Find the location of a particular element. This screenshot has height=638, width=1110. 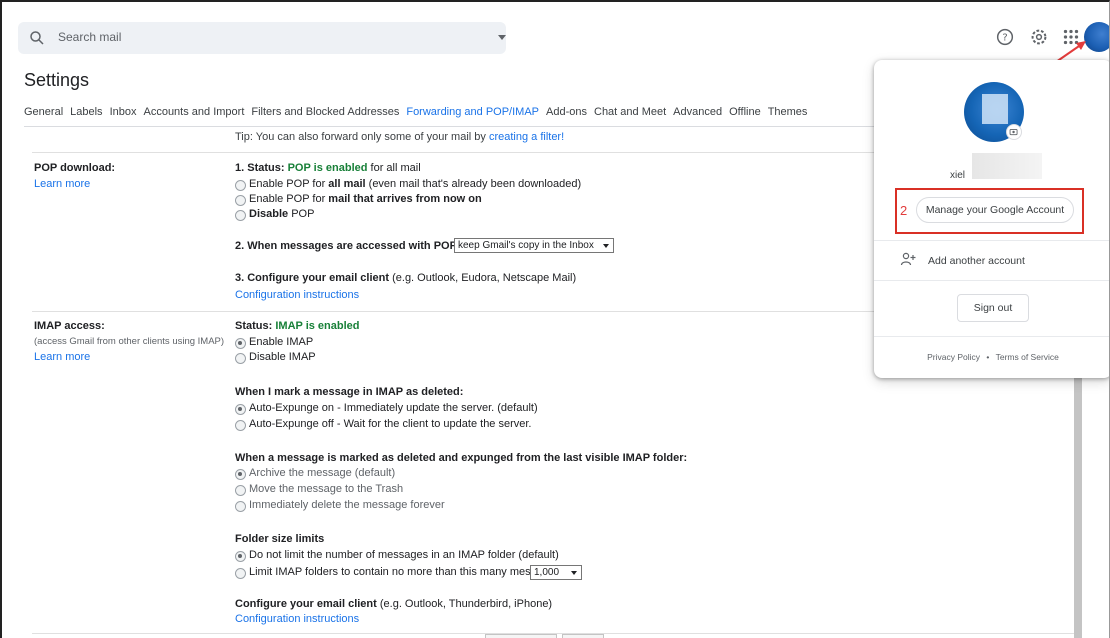

add-another-account: Add another account is located at coordinates (976, 261).